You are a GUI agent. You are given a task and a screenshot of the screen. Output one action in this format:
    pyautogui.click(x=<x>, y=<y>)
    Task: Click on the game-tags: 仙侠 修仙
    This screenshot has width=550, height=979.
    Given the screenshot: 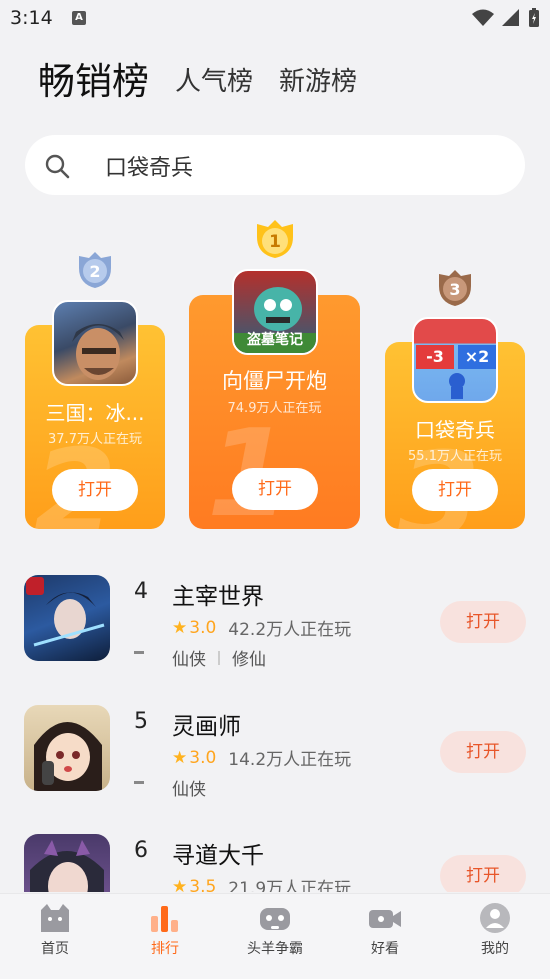 What is the action you would take?
    pyautogui.click(x=219, y=657)
    